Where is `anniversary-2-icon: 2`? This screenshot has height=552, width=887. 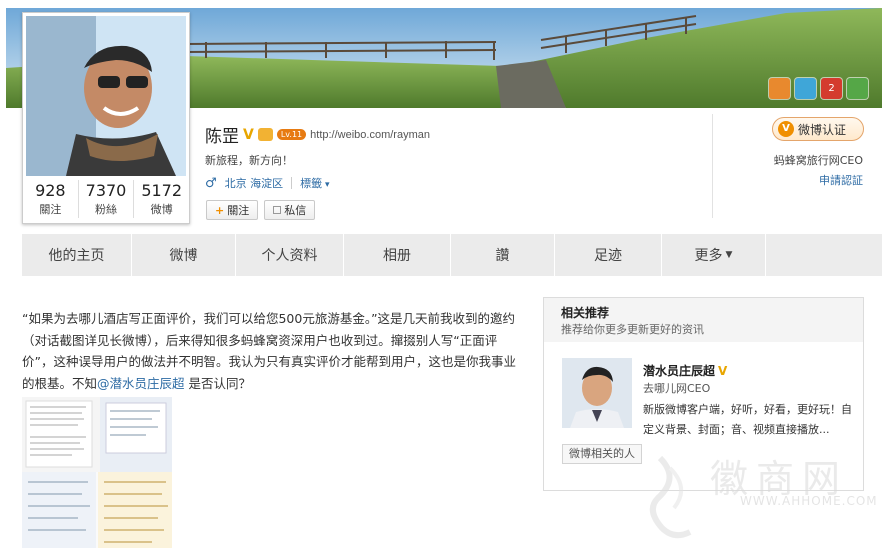
anniversary-2-icon: 2 is located at coordinates (831, 88).